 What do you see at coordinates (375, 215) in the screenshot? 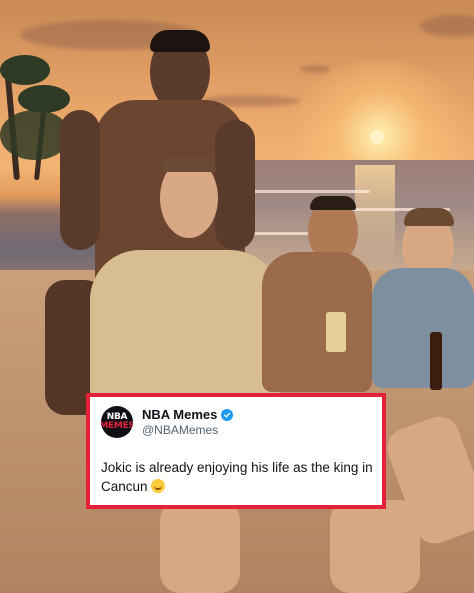
I see `sun-reflection` at bounding box center [375, 215].